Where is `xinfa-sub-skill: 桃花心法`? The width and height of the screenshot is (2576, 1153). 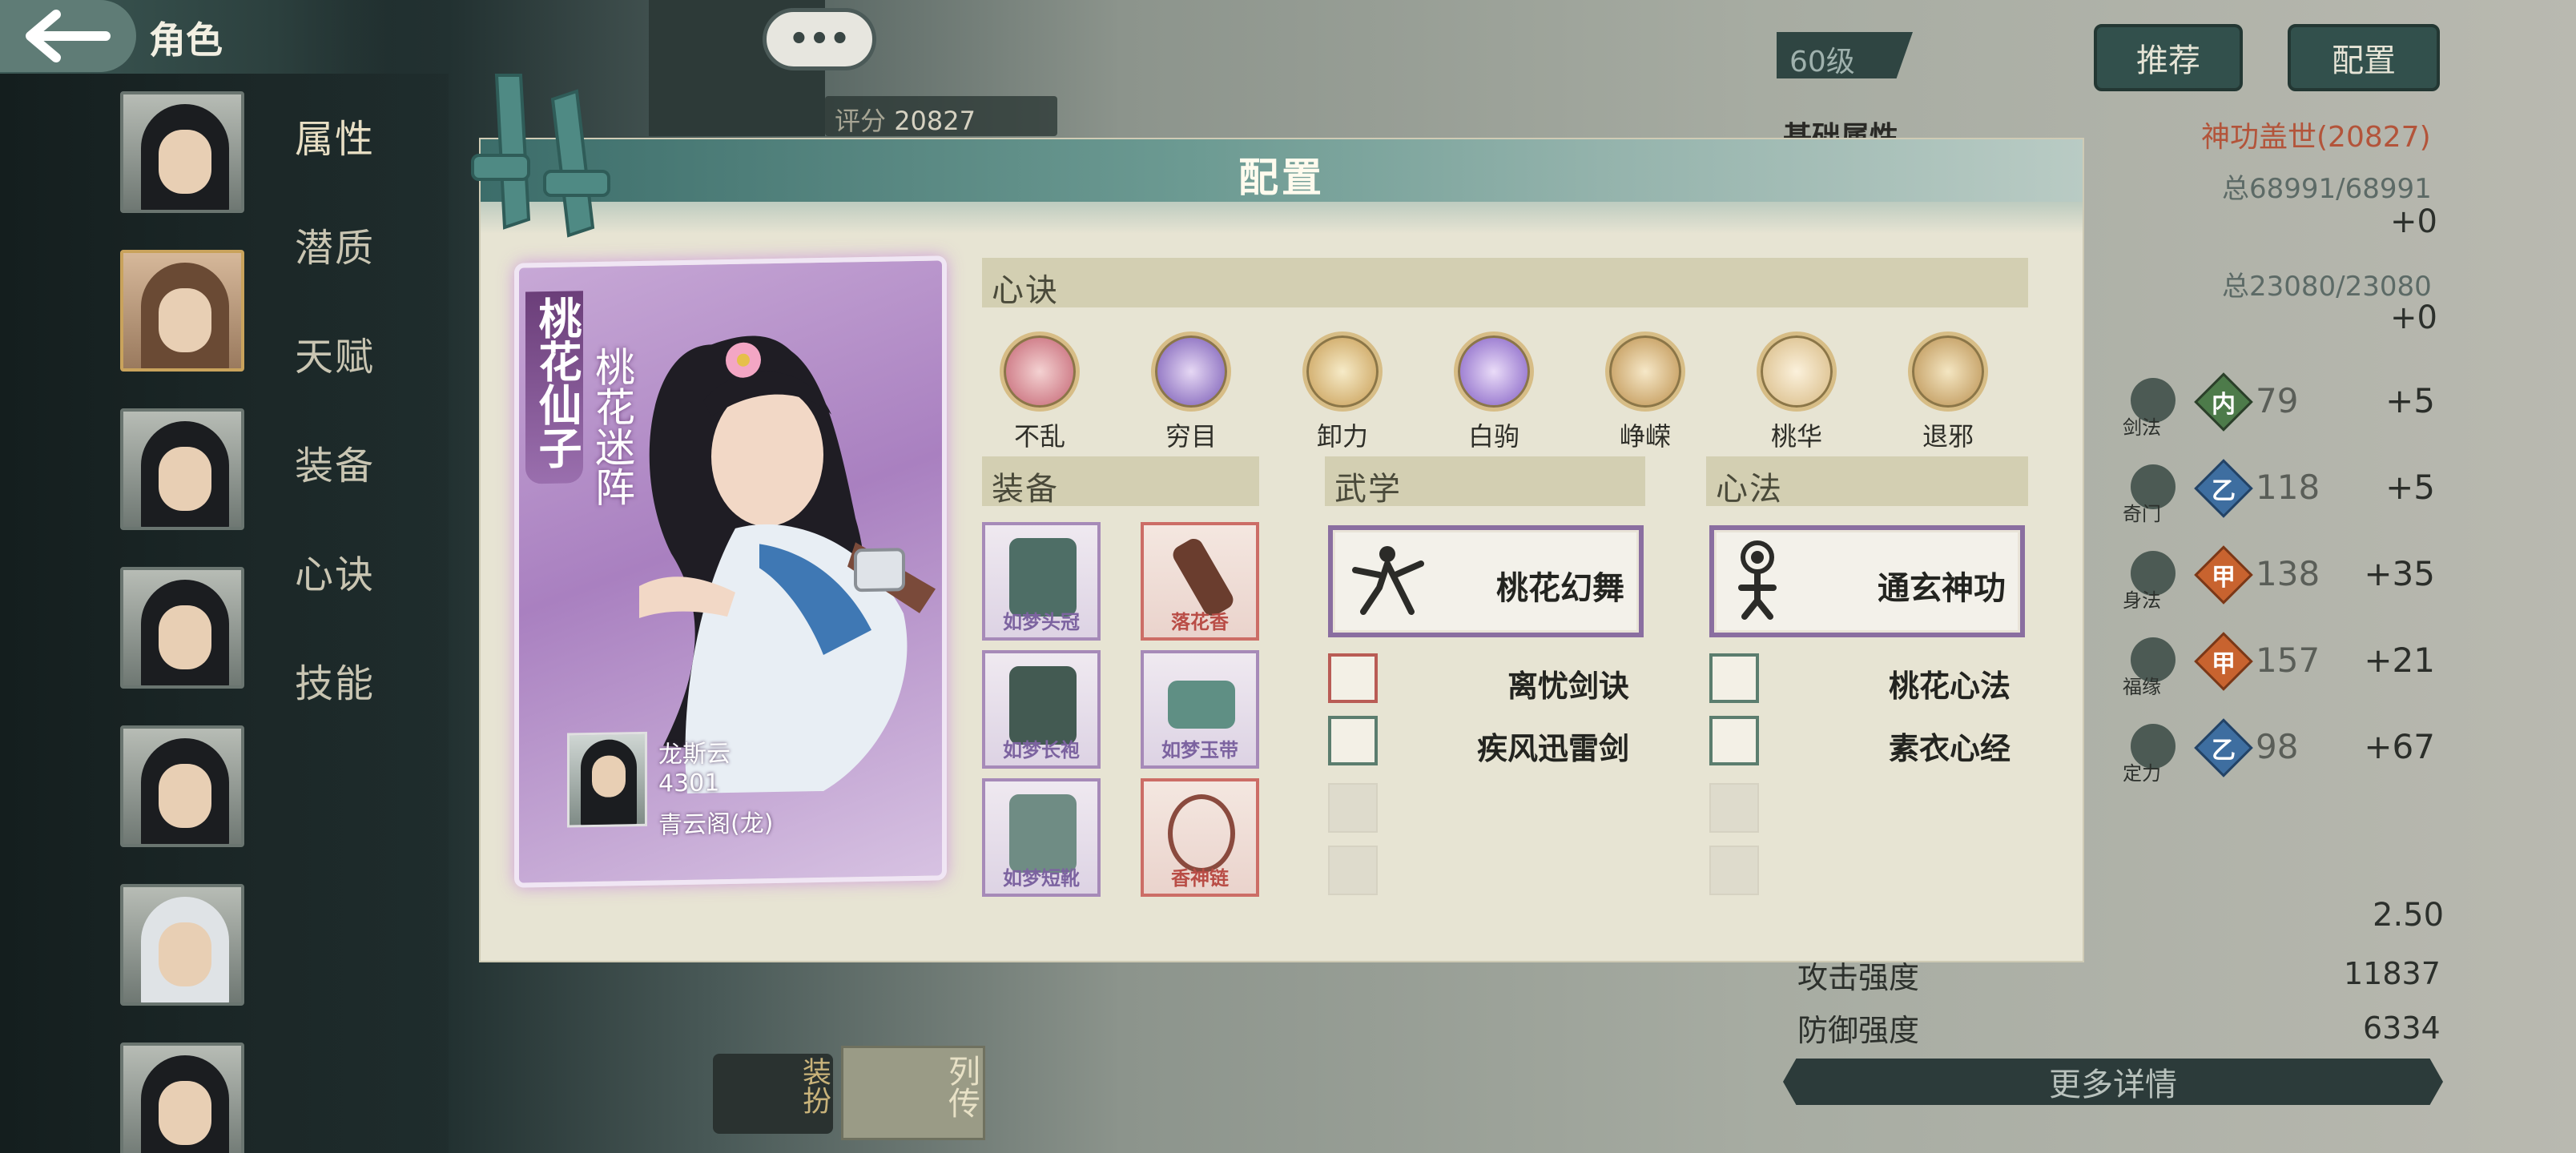
xinfa-sub-skill: 桃花心法 is located at coordinates (1867, 679).